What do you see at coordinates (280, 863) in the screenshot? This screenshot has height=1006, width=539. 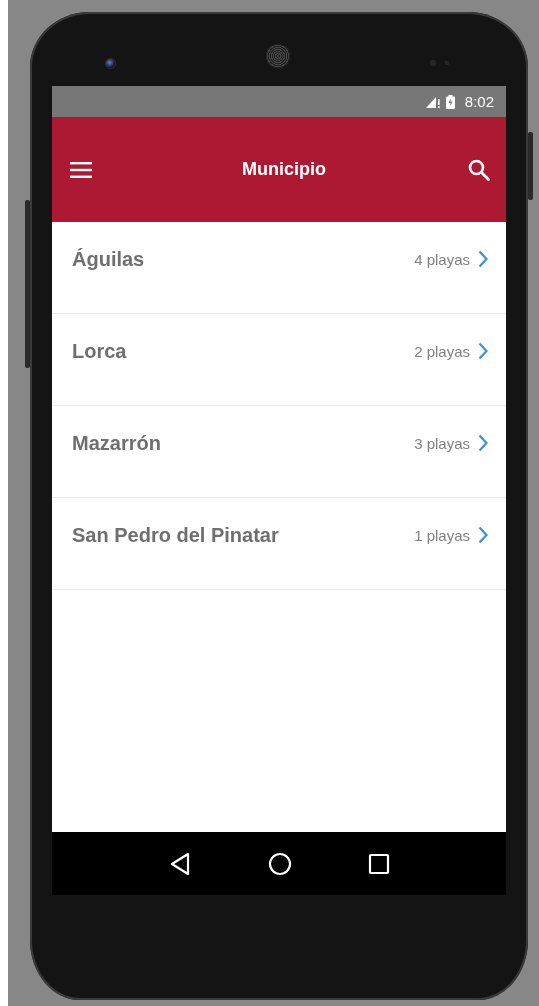 I see `home-icon` at bounding box center [280, 863].